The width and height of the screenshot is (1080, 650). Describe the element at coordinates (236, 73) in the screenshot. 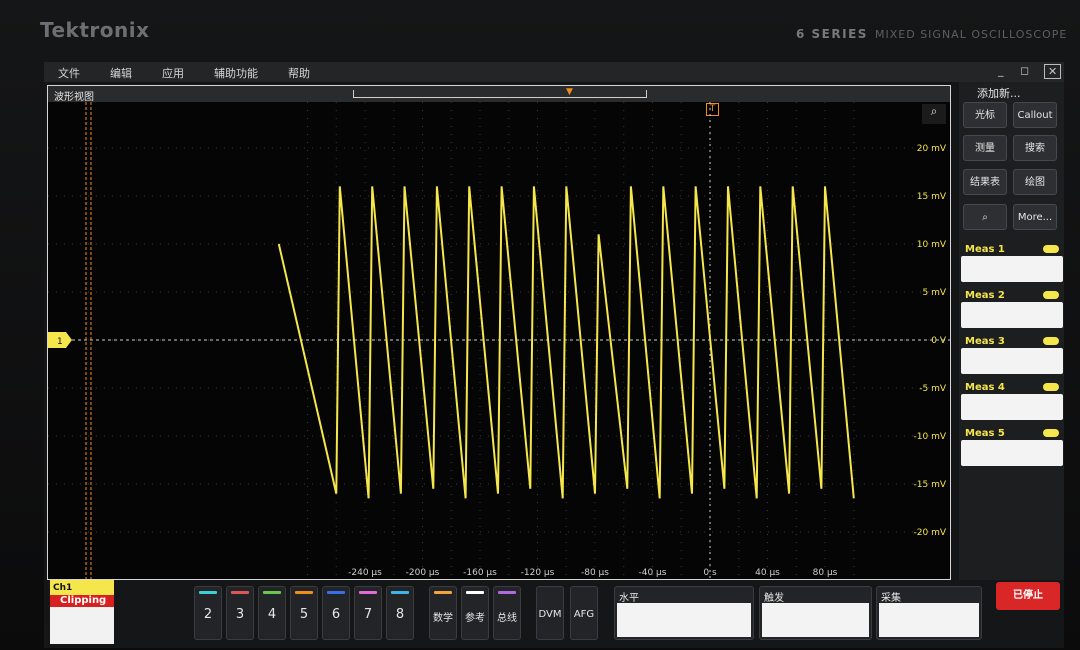

I see `menu-accessibility: 辅助功能` at that location.